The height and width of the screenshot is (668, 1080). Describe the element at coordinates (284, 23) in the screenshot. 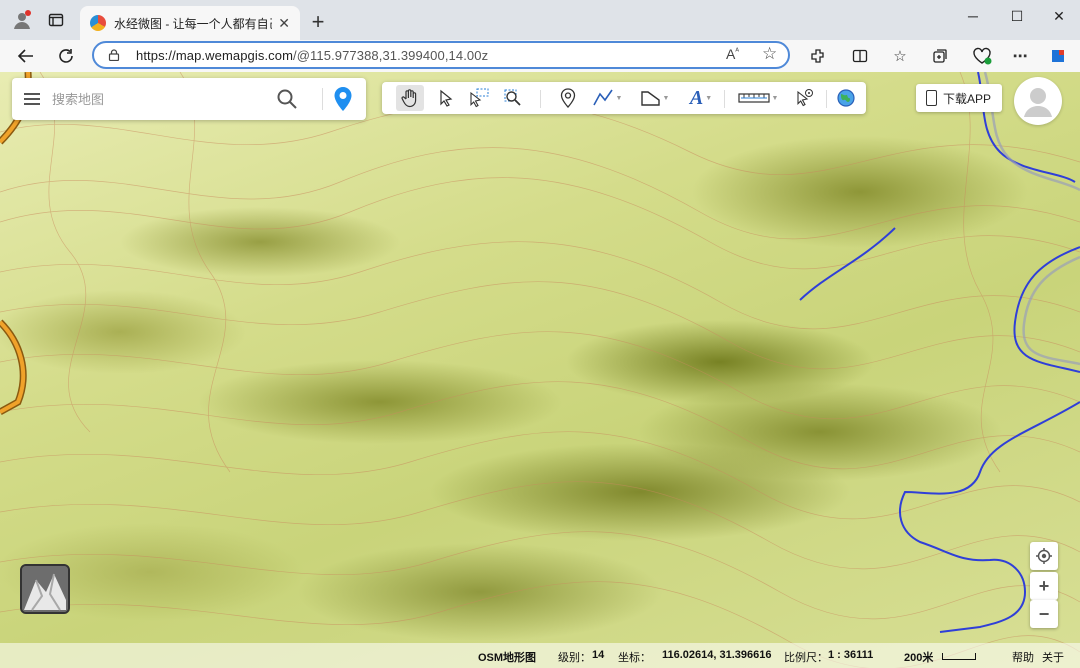

I see `tab-close-icon: ✕` at that location.